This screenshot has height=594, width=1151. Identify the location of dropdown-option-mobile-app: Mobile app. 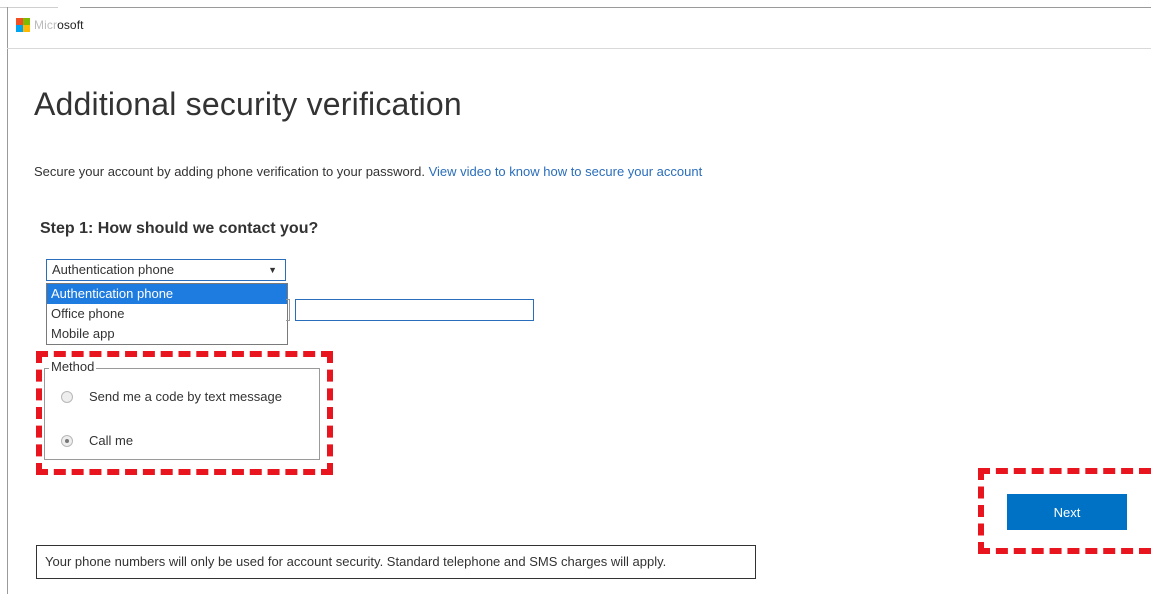
(167, 334).